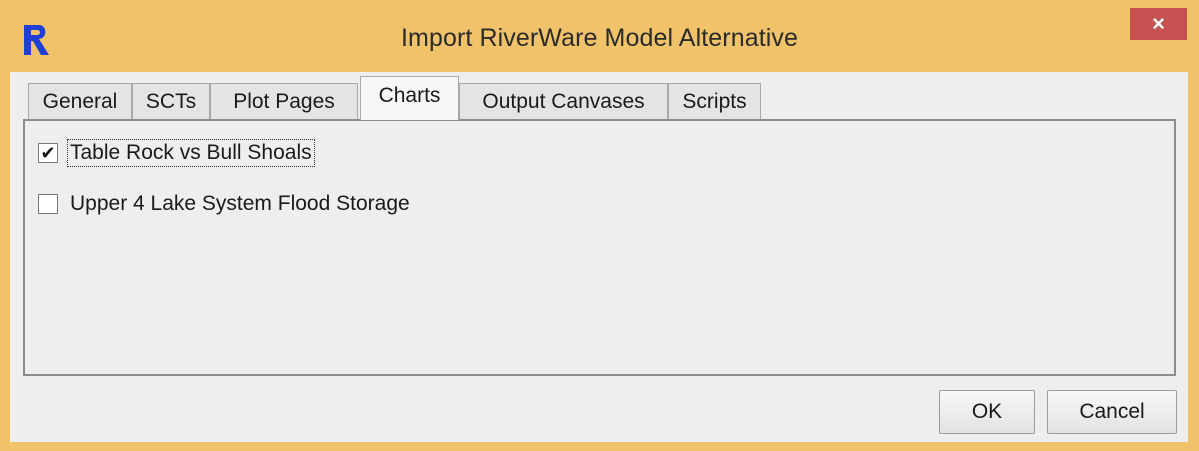 The width and height of the screenshot is (1199, 451). I want to click on tab-scts: SCTs, so click(171, 101).